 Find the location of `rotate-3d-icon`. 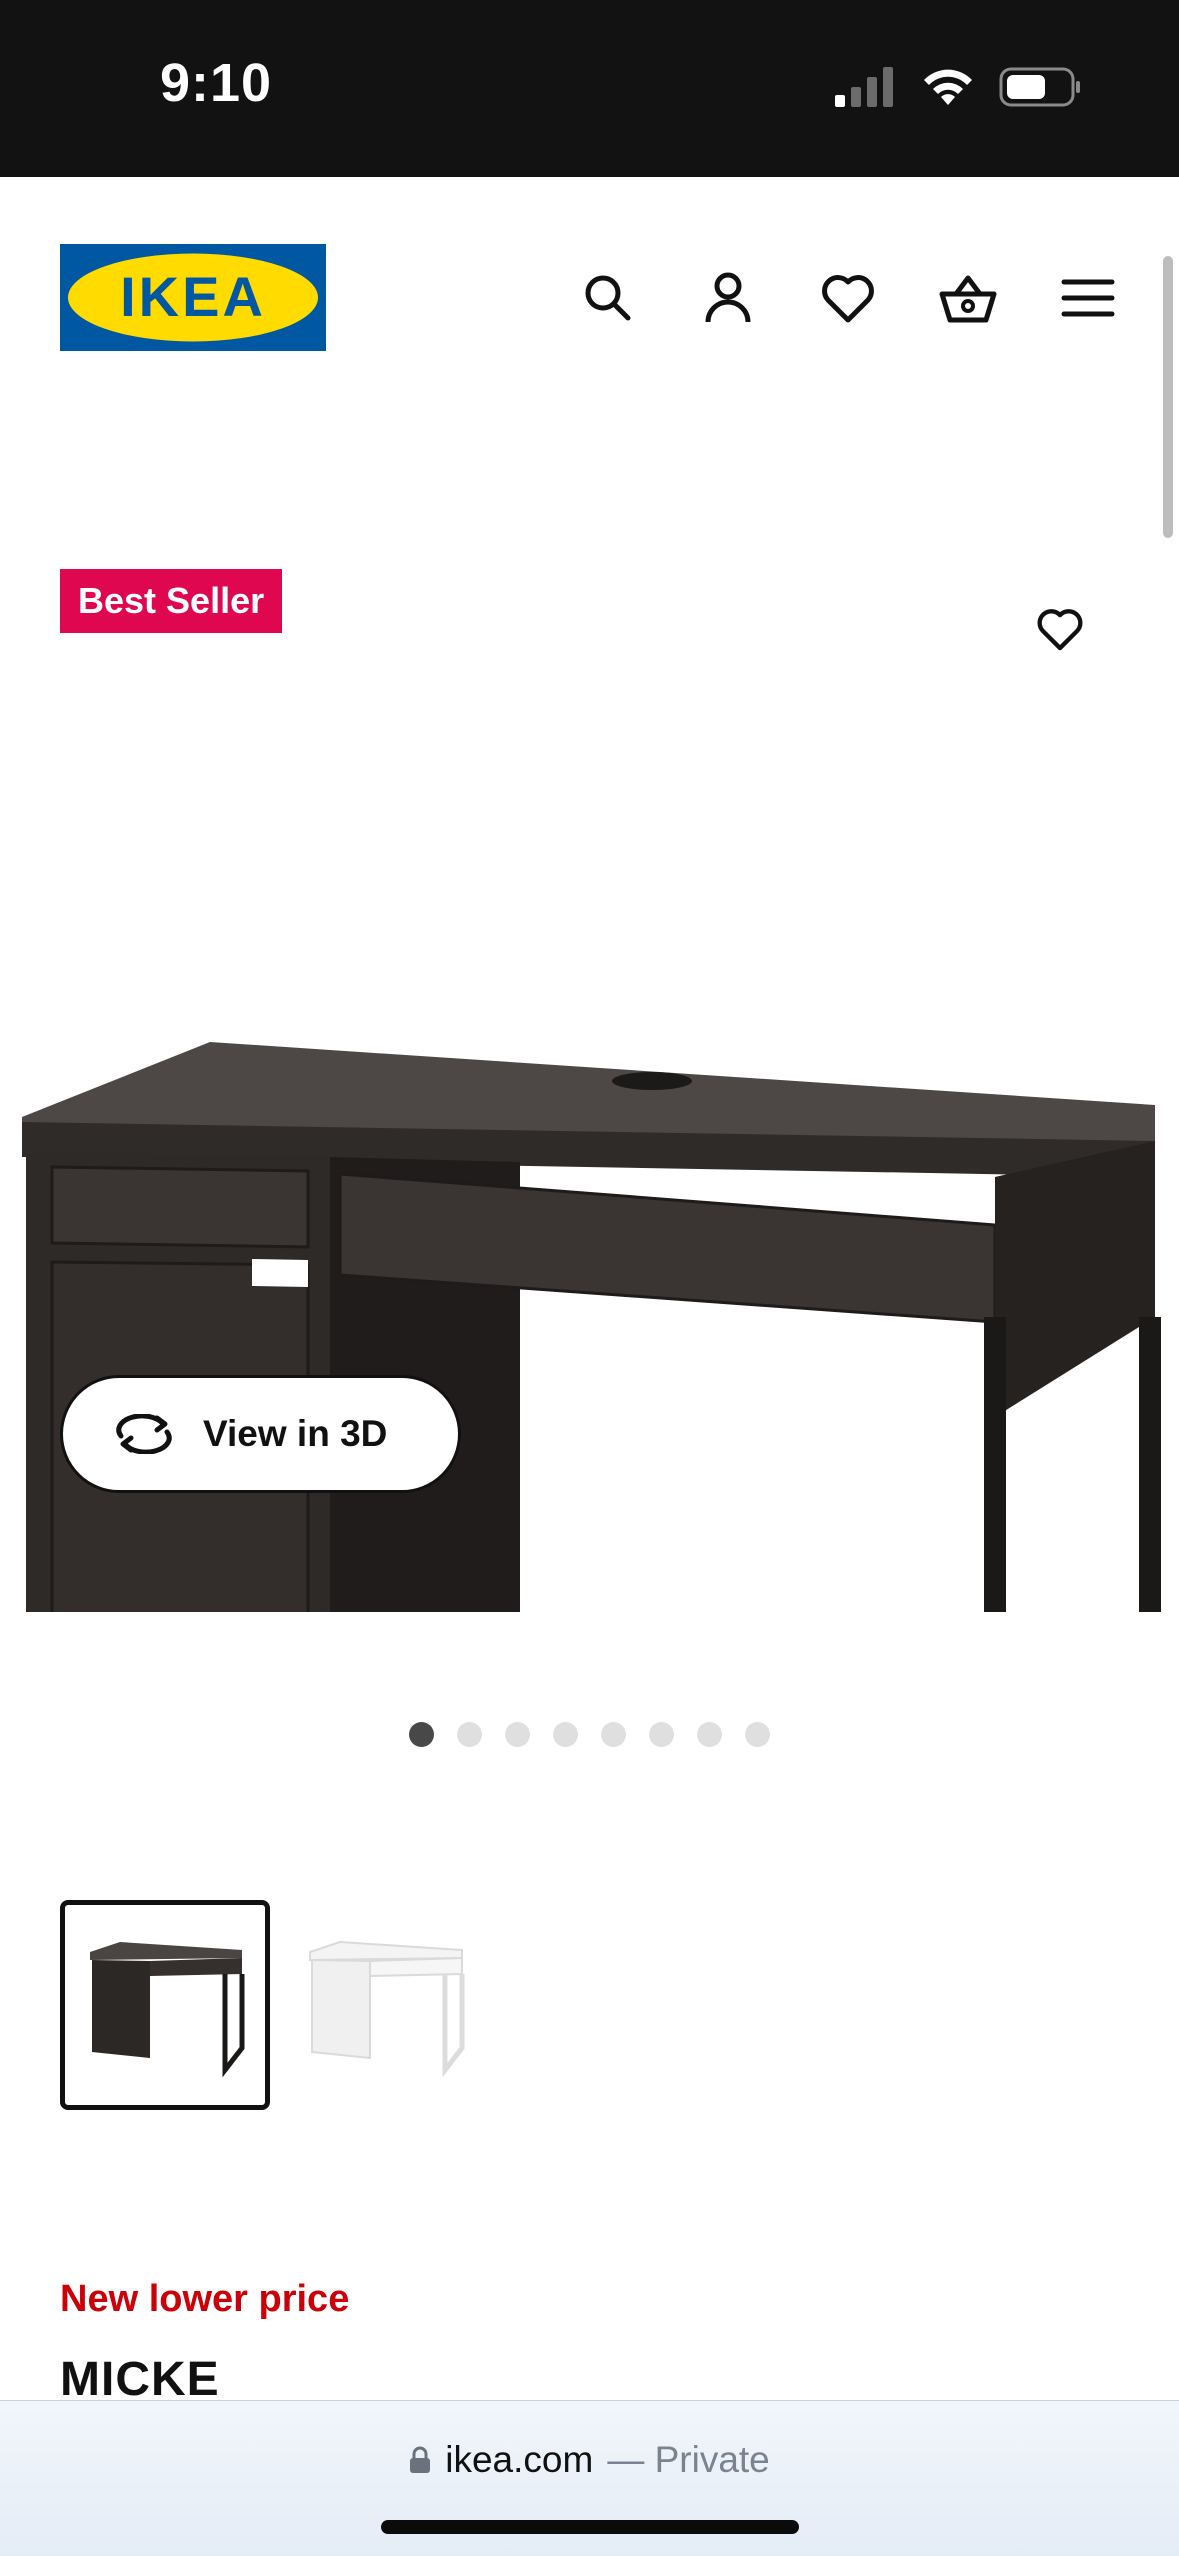

rotate-3d-icon is located at coordinates (144, 1434).